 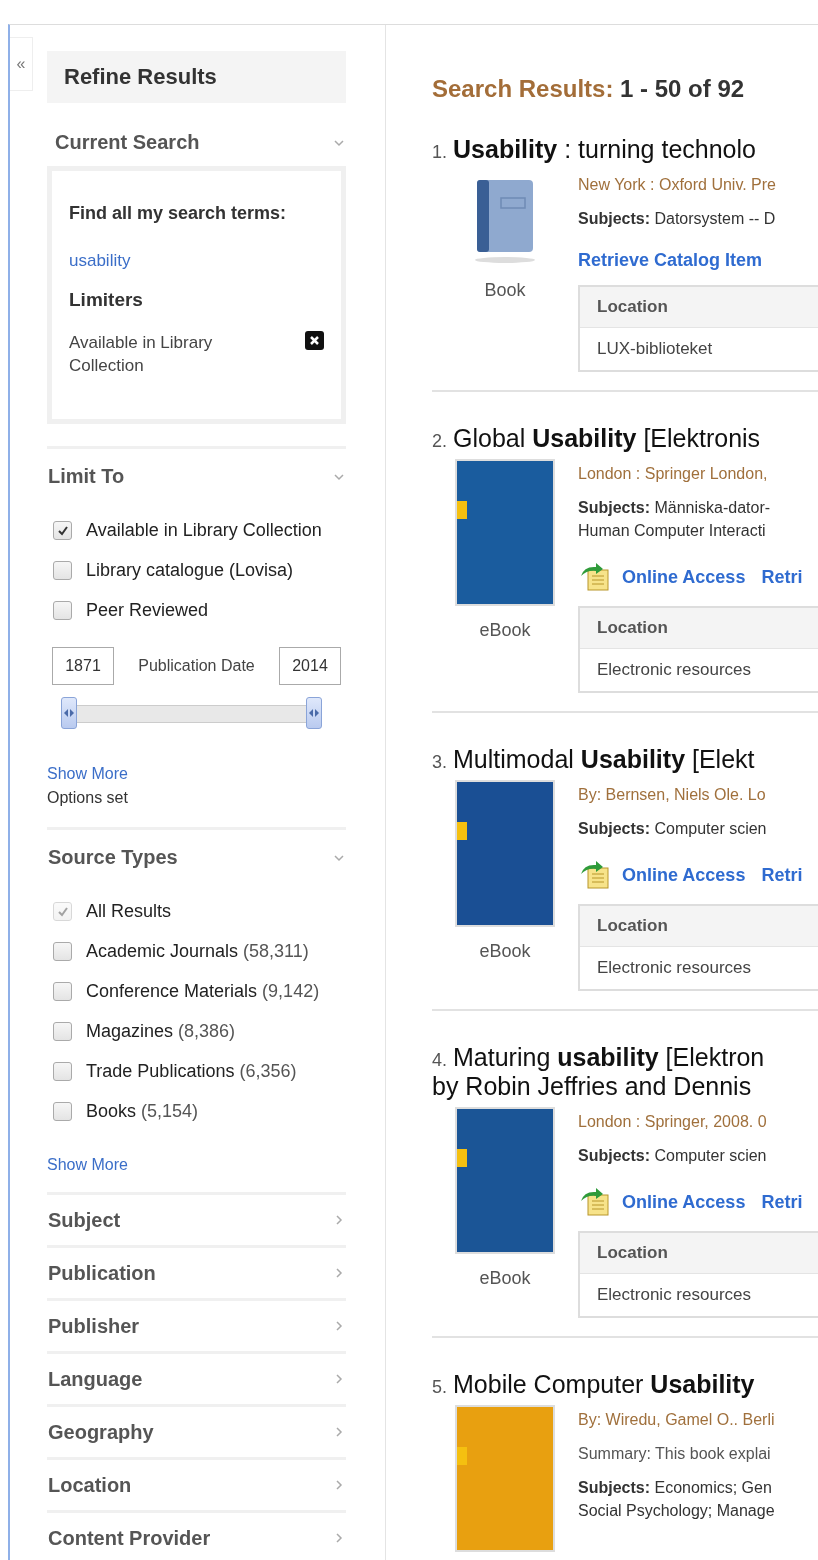 What do you see at coordinates (129, 1538) in the screenshot?
I see `facet-heading: Content Provider` at bounding box center [129, 1538].